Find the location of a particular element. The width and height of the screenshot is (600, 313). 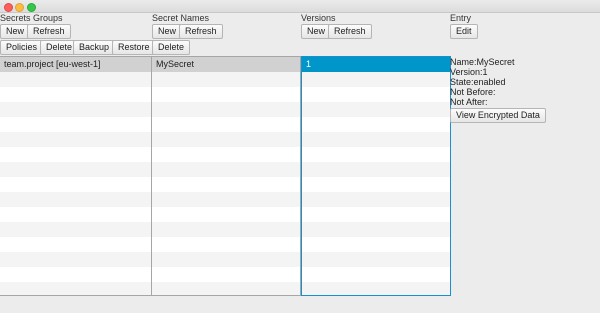

versions-heading: Versions is located at coordinates (318, 18).